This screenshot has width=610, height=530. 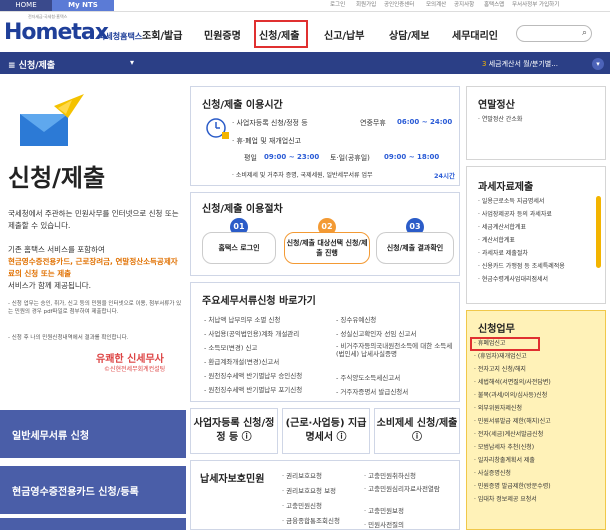 I want to click on menu-certificate: 민원증명, so click(x=222, y=34).